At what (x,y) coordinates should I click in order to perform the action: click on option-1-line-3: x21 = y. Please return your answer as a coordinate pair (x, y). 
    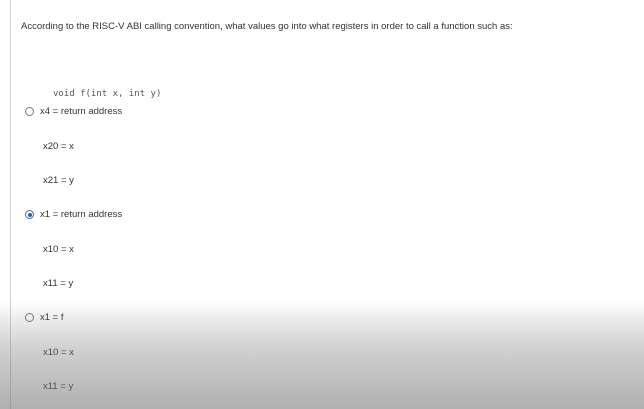
    Looking at the image, I should click on (58, 180).